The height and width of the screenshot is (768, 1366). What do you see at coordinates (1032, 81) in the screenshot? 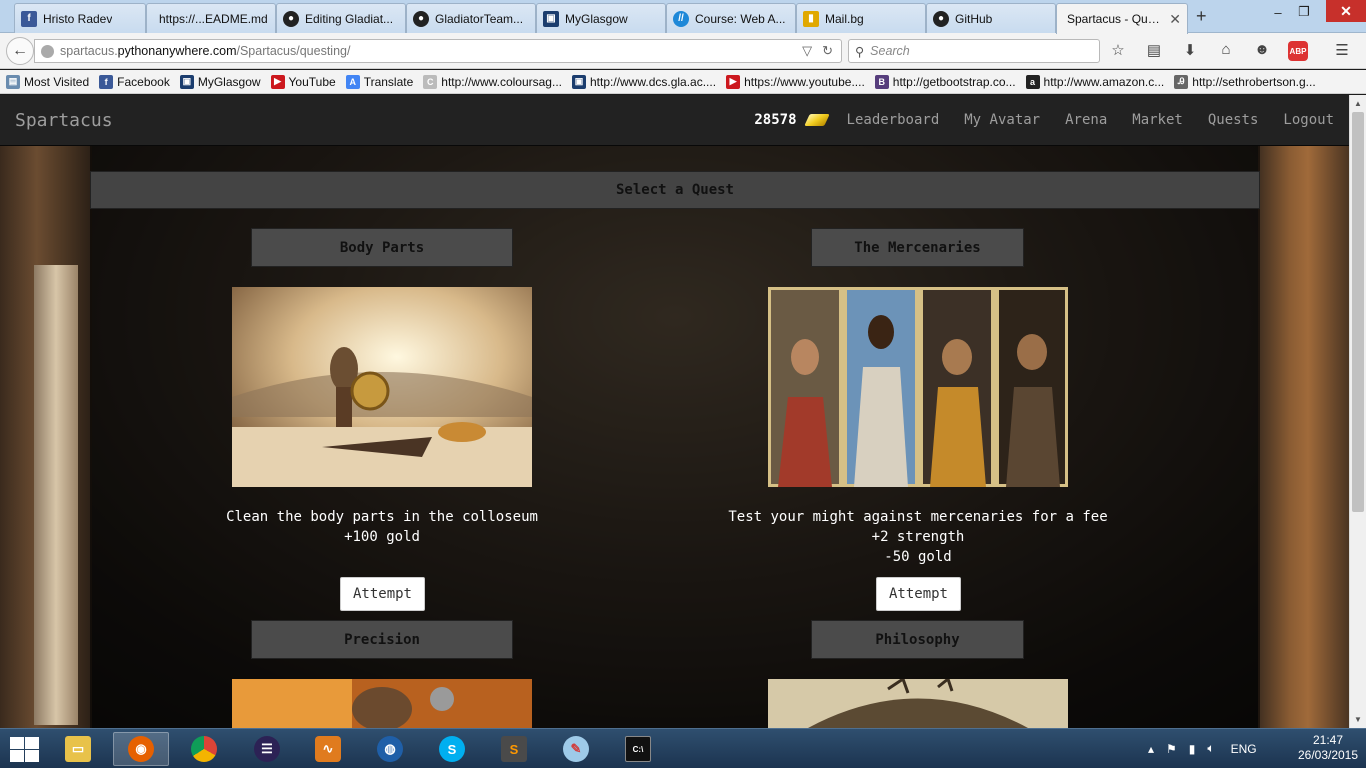
I see `amazon-icon: a` at bounding box center [1032, 81].